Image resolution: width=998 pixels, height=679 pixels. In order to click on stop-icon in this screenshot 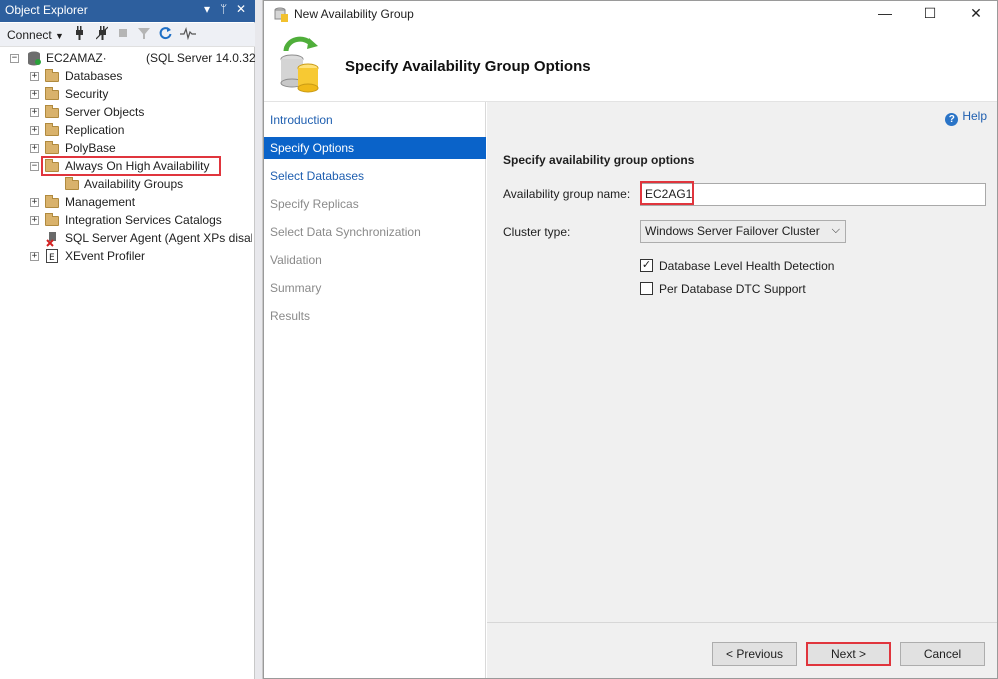, I will do `click(123, 34)`.